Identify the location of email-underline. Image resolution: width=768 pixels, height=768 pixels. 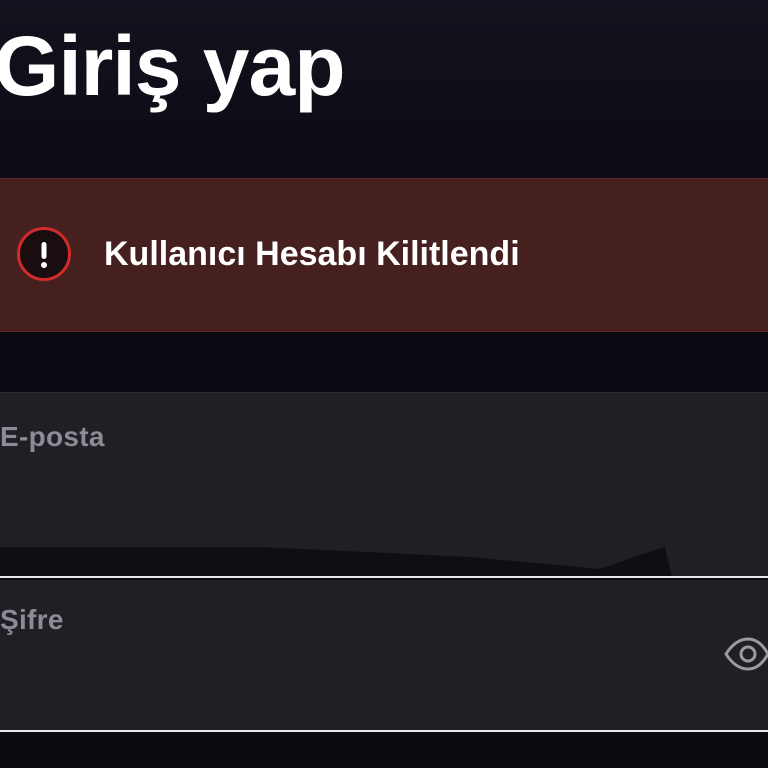
(384, 577).